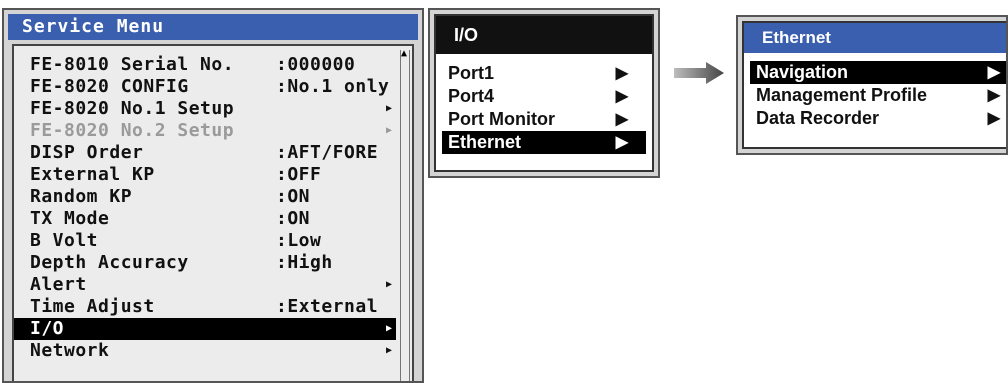  What do you see at coordinates (132, 64) in the screenshot?
I see `menu-item-label: FE-8010 Serial No.` at bounding box center [132, 64].